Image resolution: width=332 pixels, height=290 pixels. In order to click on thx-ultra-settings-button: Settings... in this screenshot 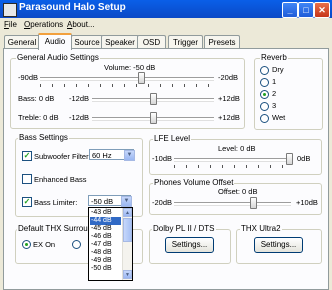, I will do `click(278, 245)`.